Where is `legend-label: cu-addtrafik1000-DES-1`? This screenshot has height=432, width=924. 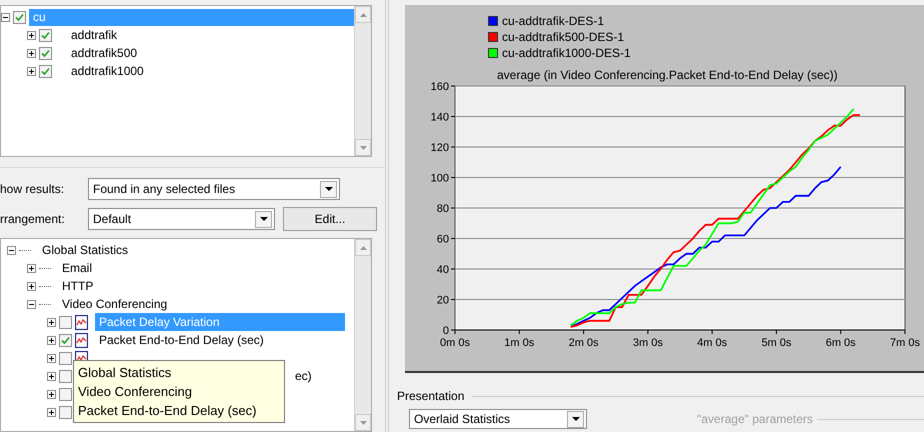
legend-label: cu-addtrafik1000-DES-1 is located at coordinates (566, 53).